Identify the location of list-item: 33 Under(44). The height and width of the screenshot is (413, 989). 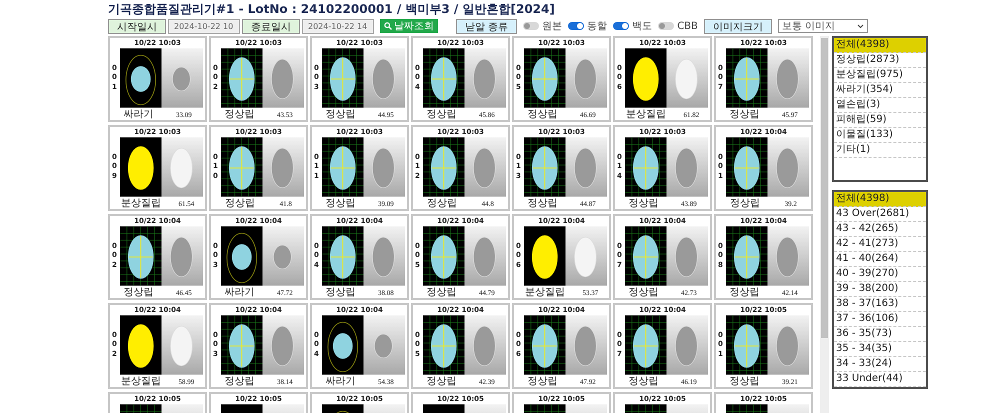
(880, 379).